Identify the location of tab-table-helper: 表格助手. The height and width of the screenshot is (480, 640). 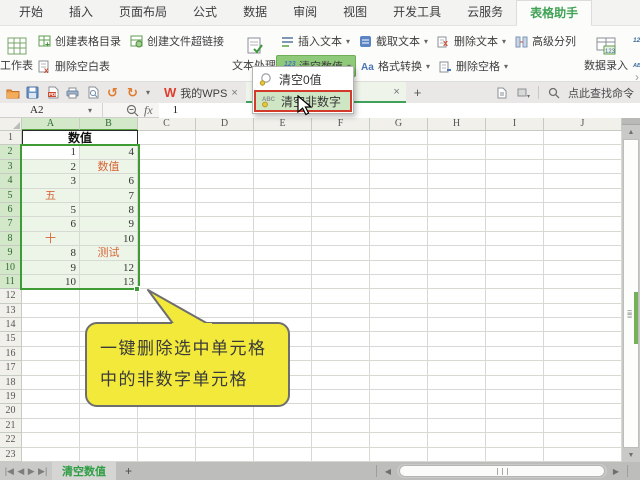
(554, 13).